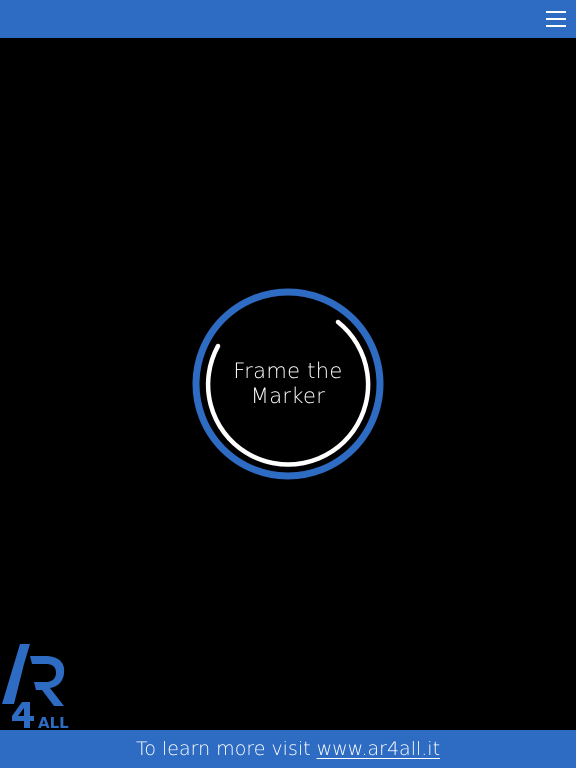  I want to click on logo-all-text: ALL, so click(53, 722).